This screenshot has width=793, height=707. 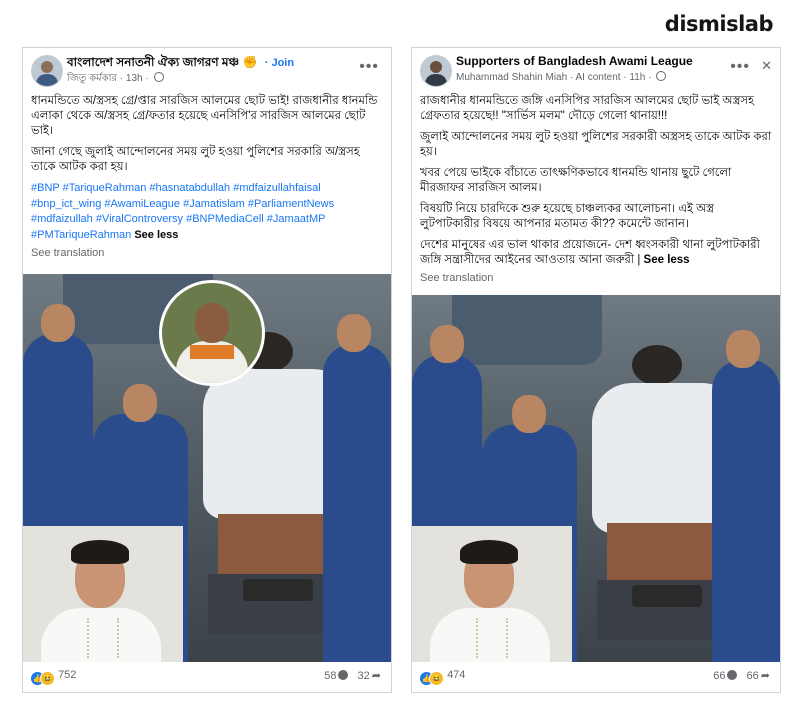 What do you see at coordinates (250, 62) in the screenshot?
I see `fist-emoji: ✊` at bounding box center [250, 62].